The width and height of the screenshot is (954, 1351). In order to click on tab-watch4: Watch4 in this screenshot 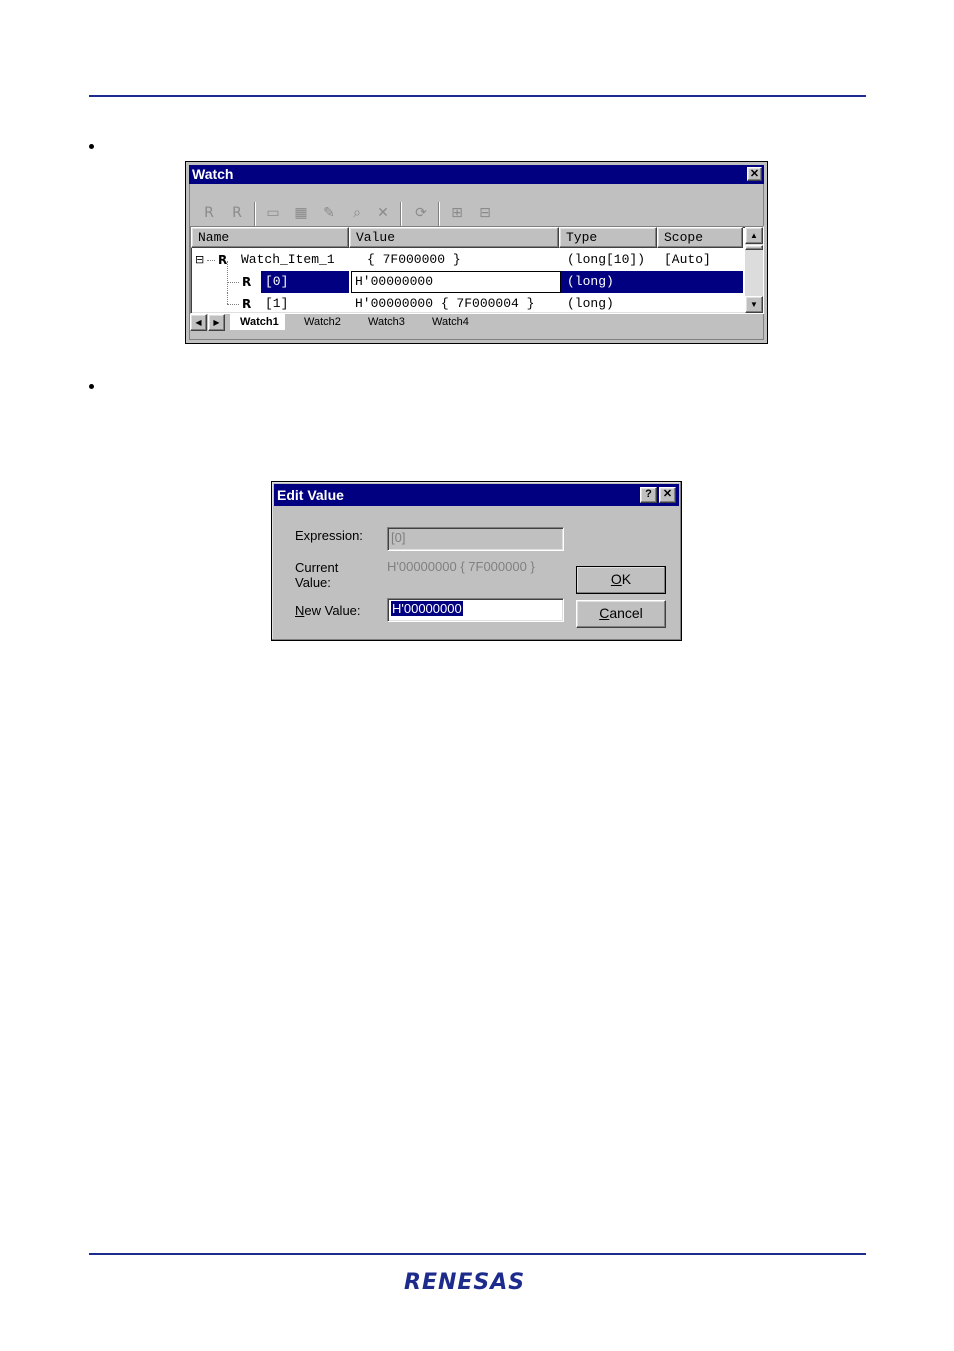, I will do `click(448, 322)`.